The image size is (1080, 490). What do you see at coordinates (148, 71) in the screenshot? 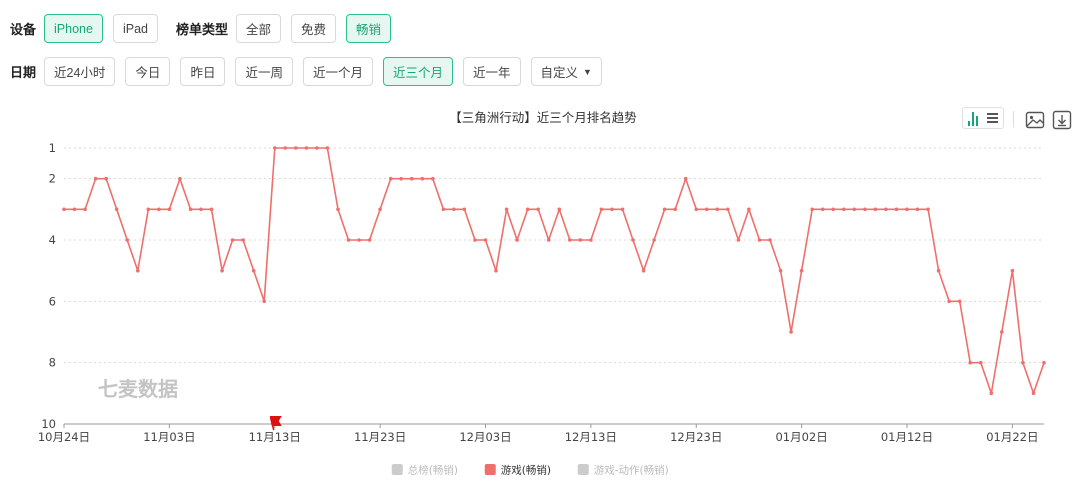
I see `date-option-today: 今日` at bounding box center [148, 71].